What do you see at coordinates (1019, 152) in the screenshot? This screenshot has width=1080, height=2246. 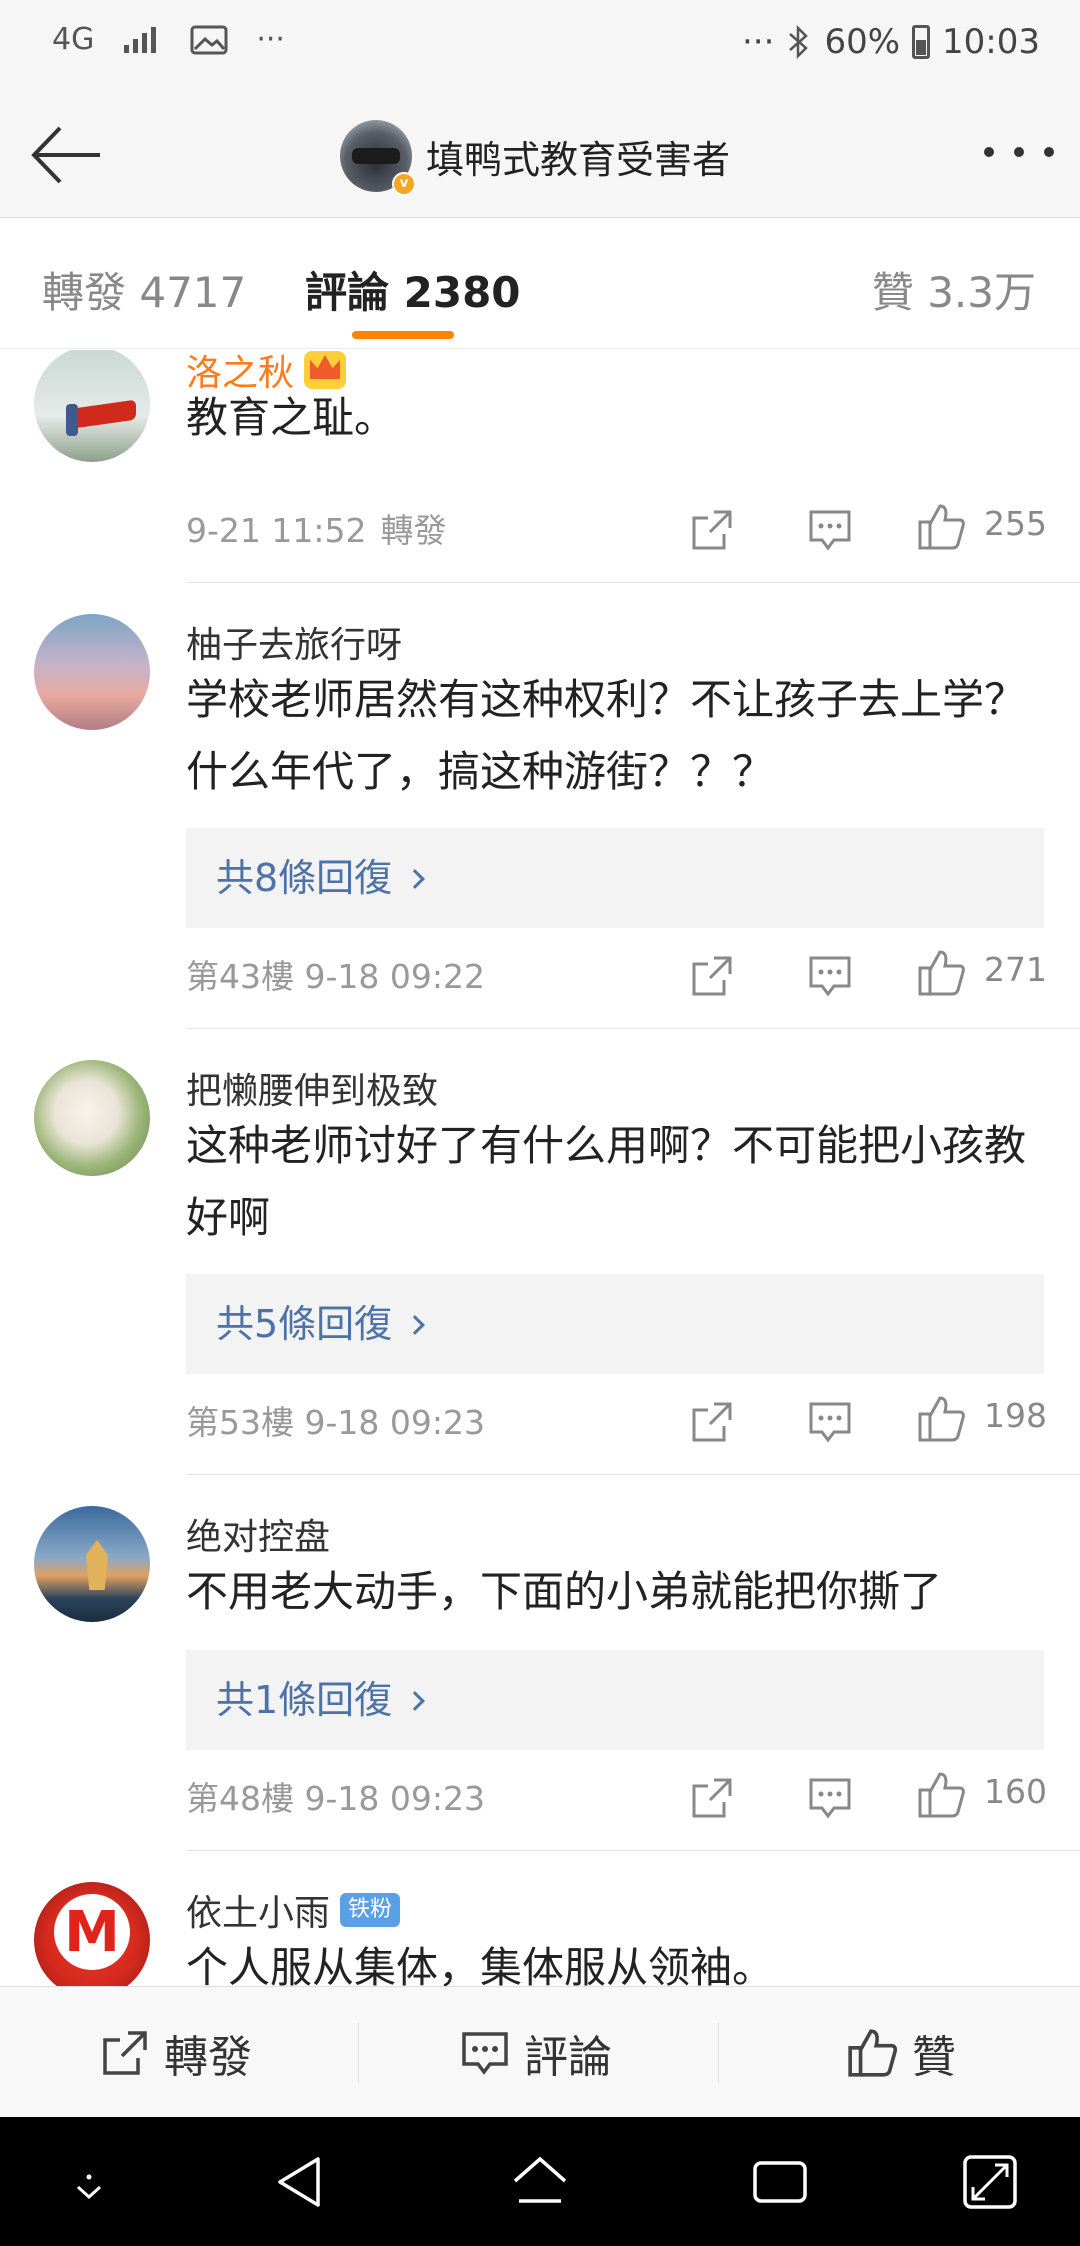 I see `more-options-icon` at bounding box center [1019, 152].